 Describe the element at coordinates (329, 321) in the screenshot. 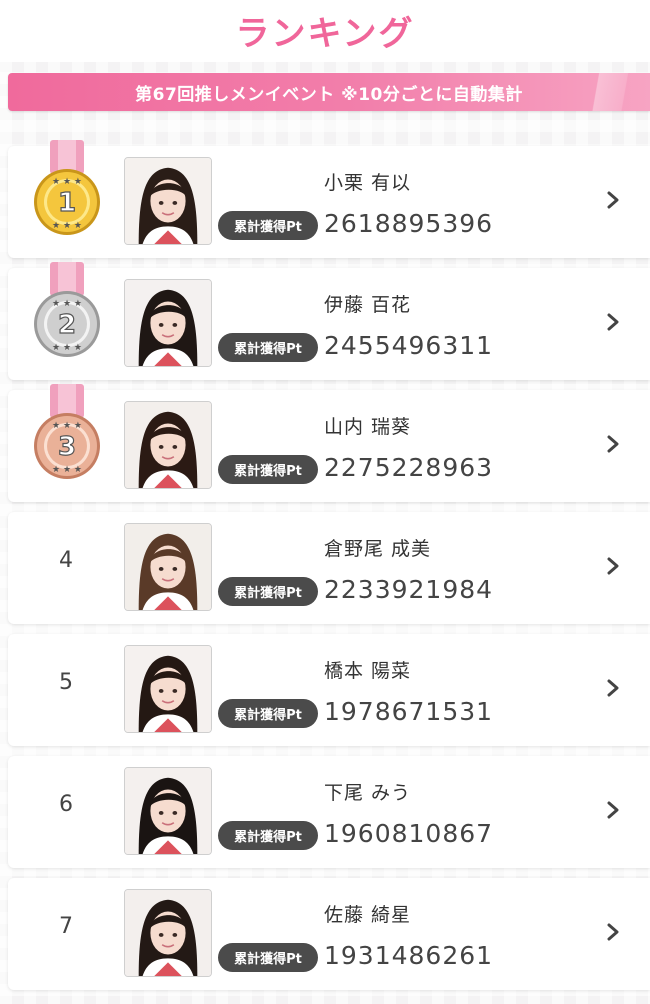

I see `ranking-row: 2 ★ ★ ★ ★ ★ ★ 伊藤 百花 累計獲得Pt 2455496311` at that location.